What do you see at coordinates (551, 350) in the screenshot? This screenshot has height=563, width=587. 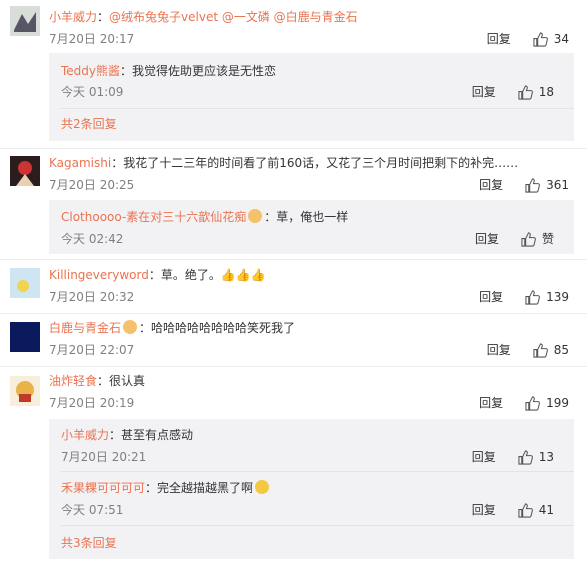 I see `like-button: 85` at bounding box center [551, 350].